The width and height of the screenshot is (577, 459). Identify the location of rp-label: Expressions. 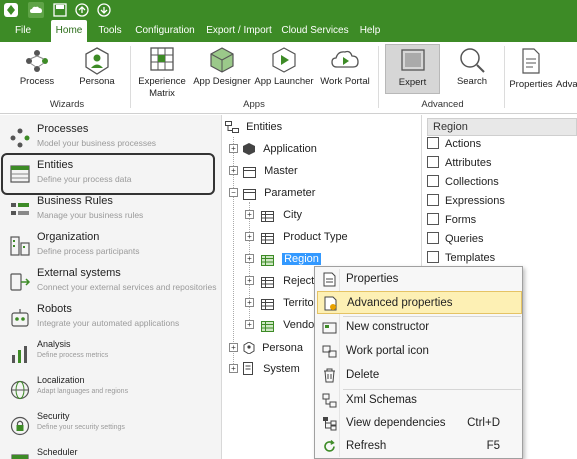
(475, 201).